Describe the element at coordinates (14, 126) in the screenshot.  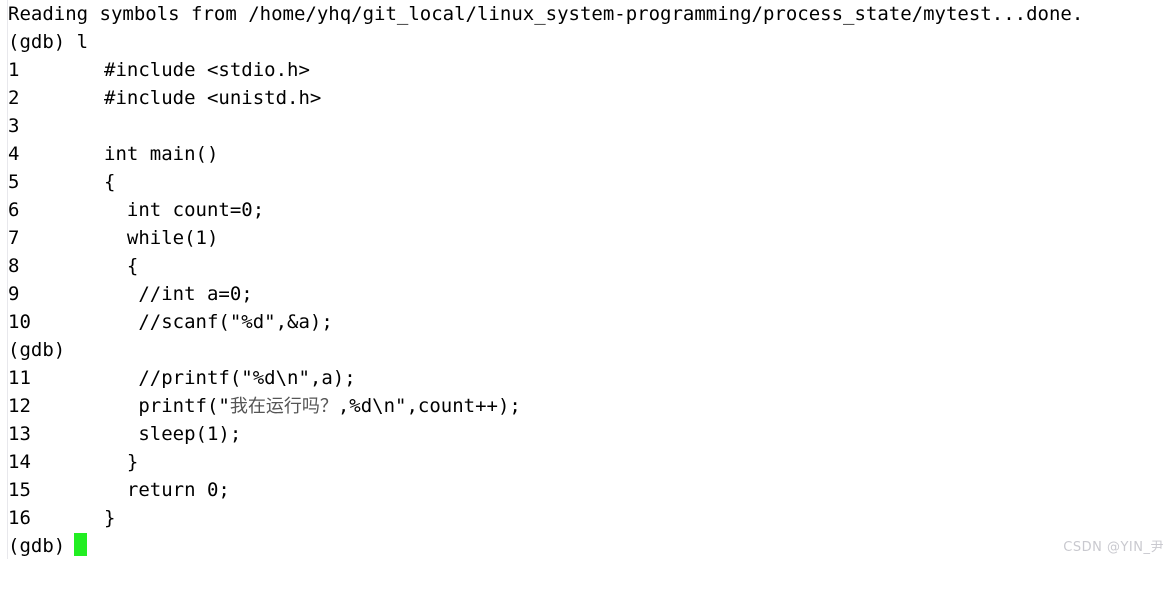
I see `line-number: 3` at that location.